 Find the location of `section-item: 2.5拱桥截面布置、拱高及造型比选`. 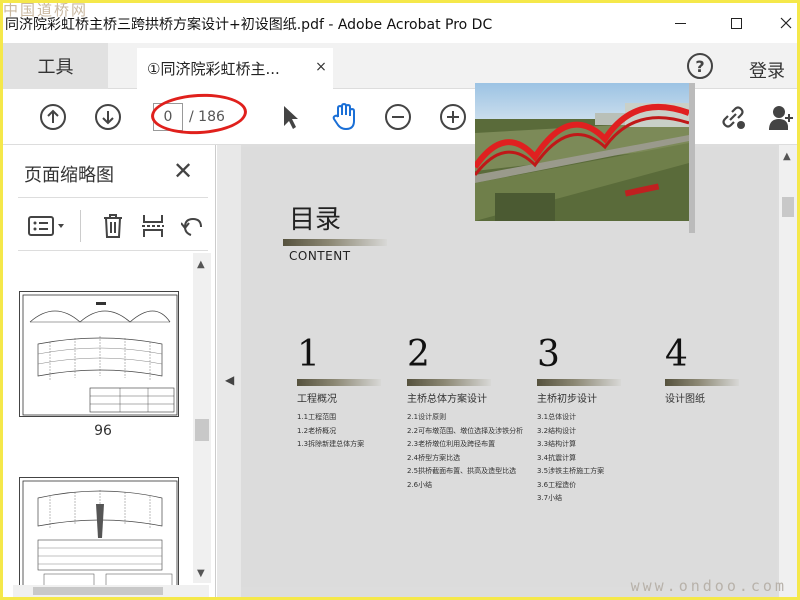

section-item: 2.5拱桥截面布置、拱高及造型比选 is located at coordinates (462, 471).